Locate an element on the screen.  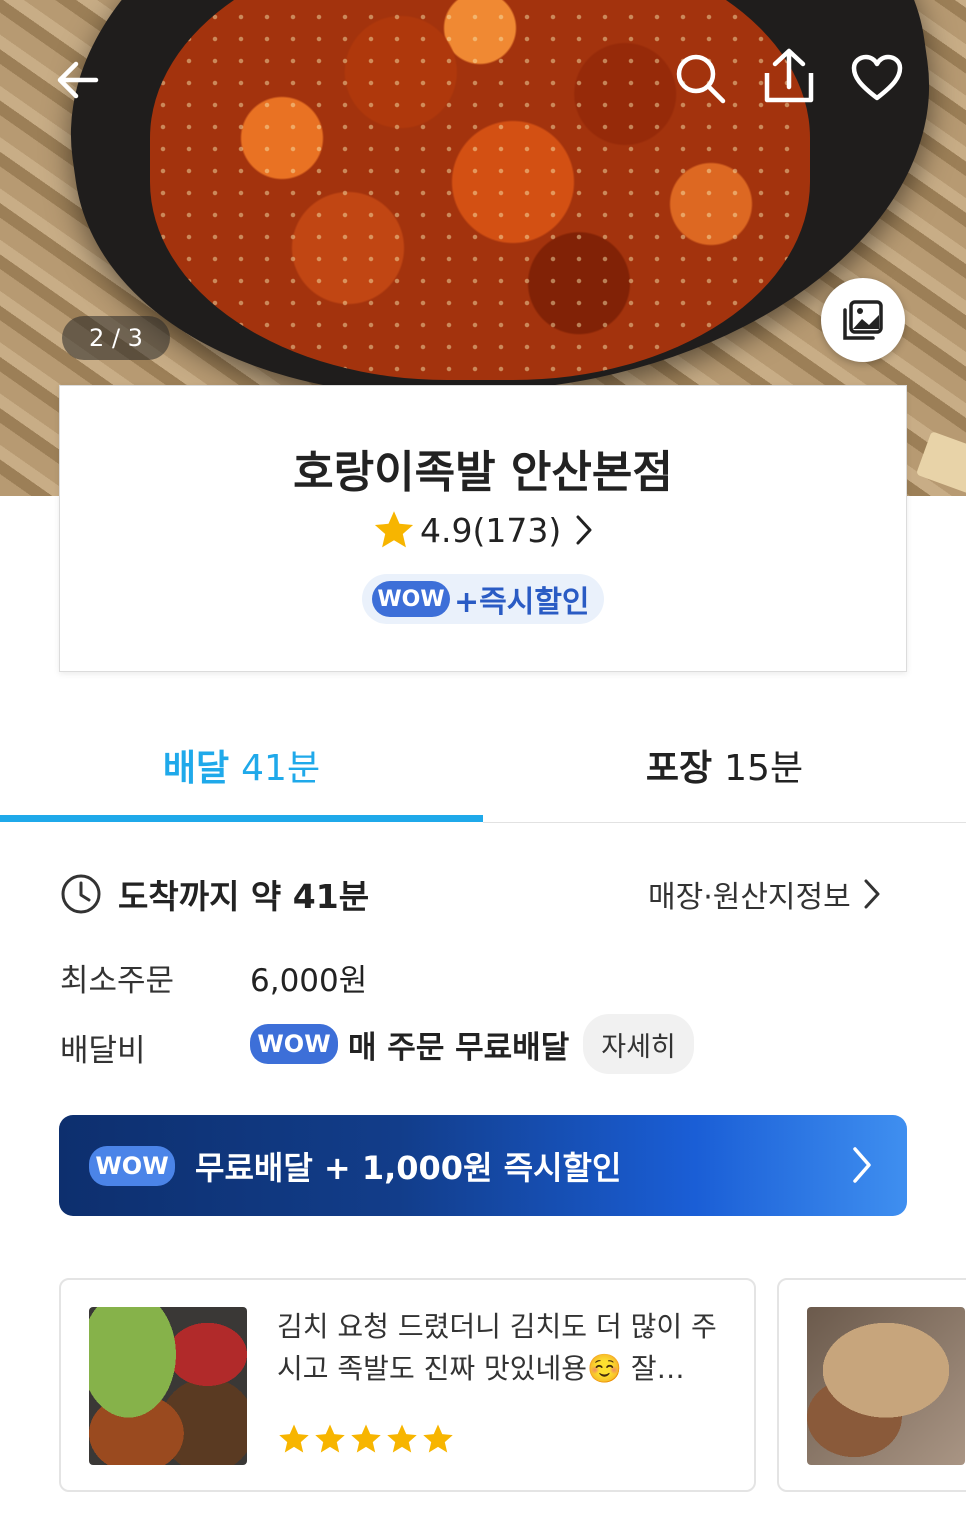
promo-text: +즉시할인 is located at coordinates (522, 602).